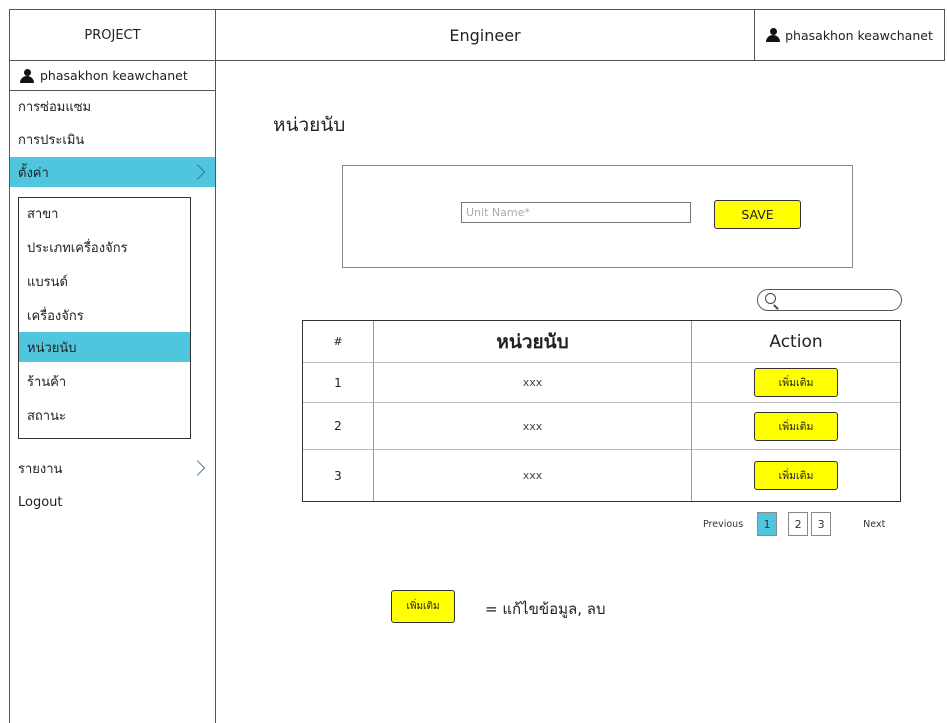 Image resolution: width=947 pixels, height=723 pixels. I want to click on submenu-item-machine: เครื่องจักร, so click(104, 315).